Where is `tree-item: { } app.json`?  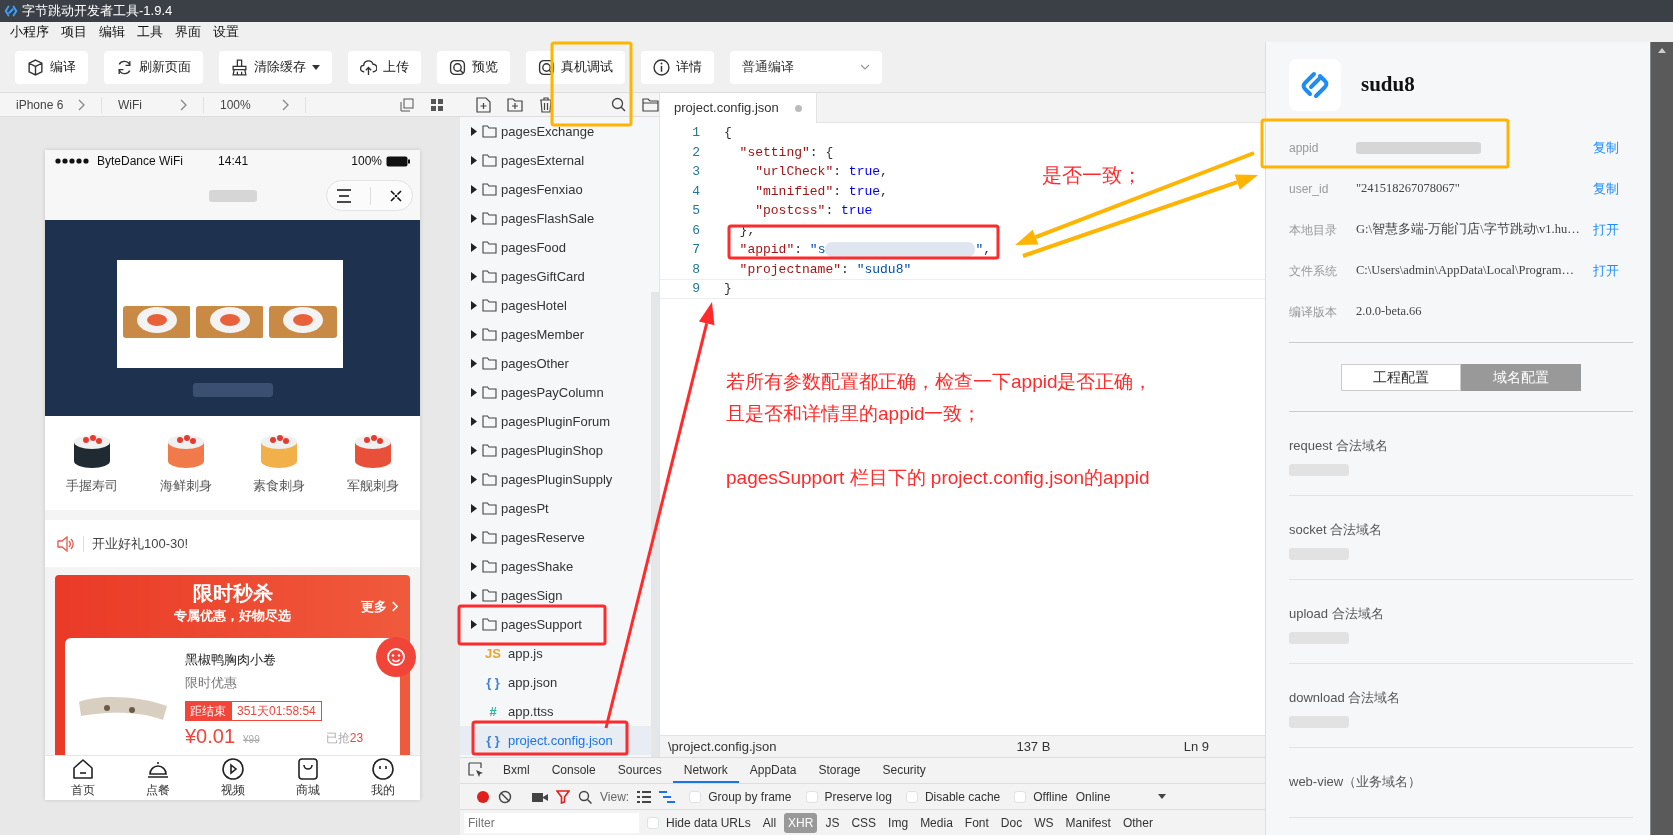
tree-item: { } app.json is located at coordinates (555, 682).